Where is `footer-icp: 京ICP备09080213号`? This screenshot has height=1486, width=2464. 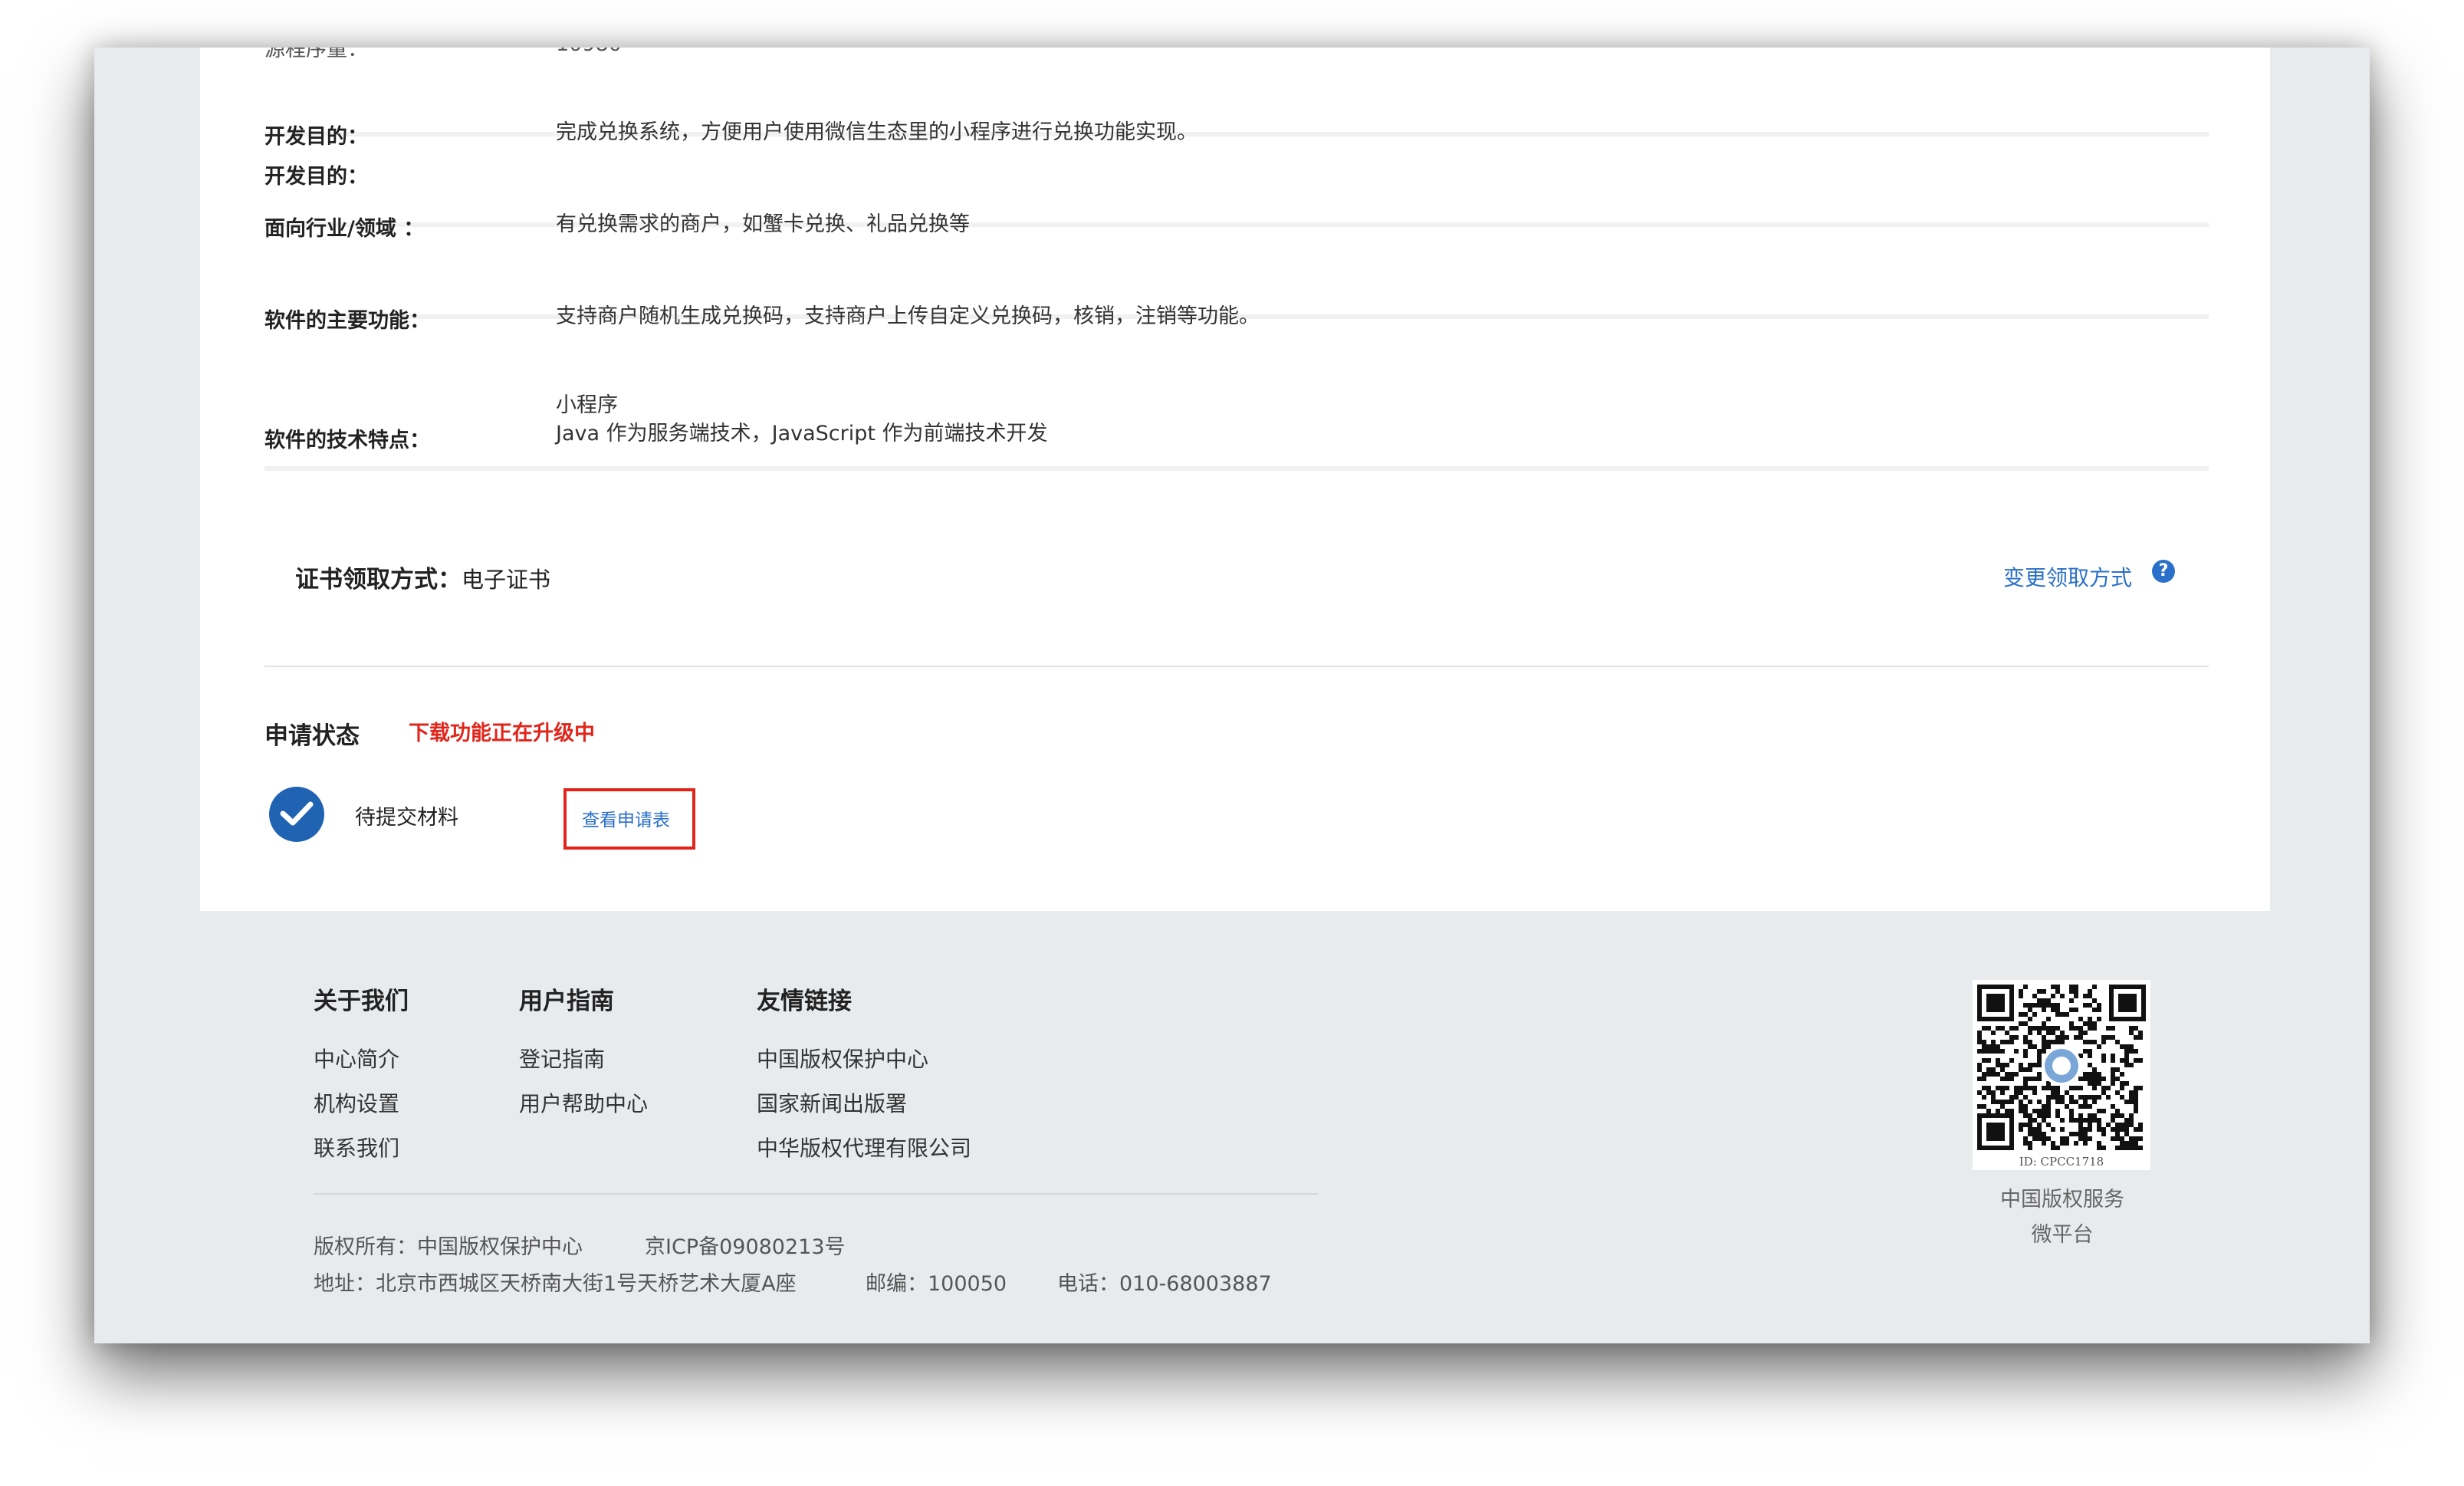
footer-icp: 京ICP备09080213号 is located at coordinates (745, 1245).